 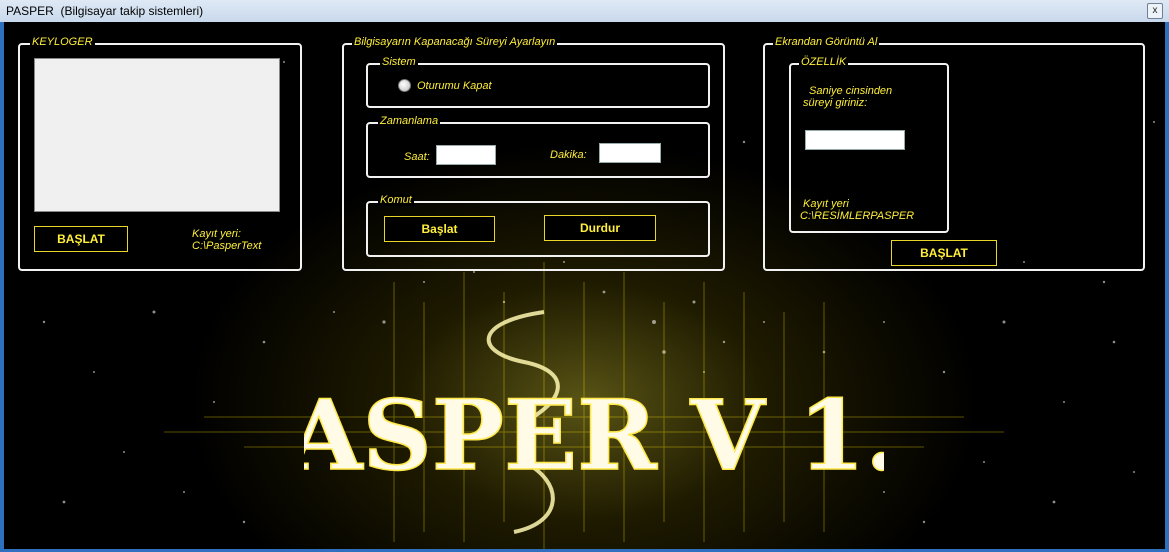 What do you see at coordinates (409, 121) in the screenshot?
I see `timing-legend: Zamanlama` at bounding box center [409, 121].